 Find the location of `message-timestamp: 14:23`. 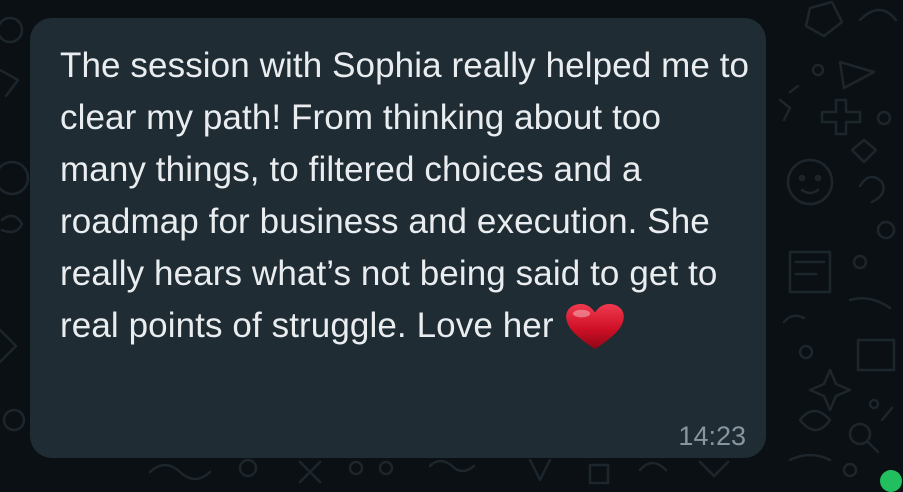

message-timestamp: 14:23 is located at coordinates (712, 436).